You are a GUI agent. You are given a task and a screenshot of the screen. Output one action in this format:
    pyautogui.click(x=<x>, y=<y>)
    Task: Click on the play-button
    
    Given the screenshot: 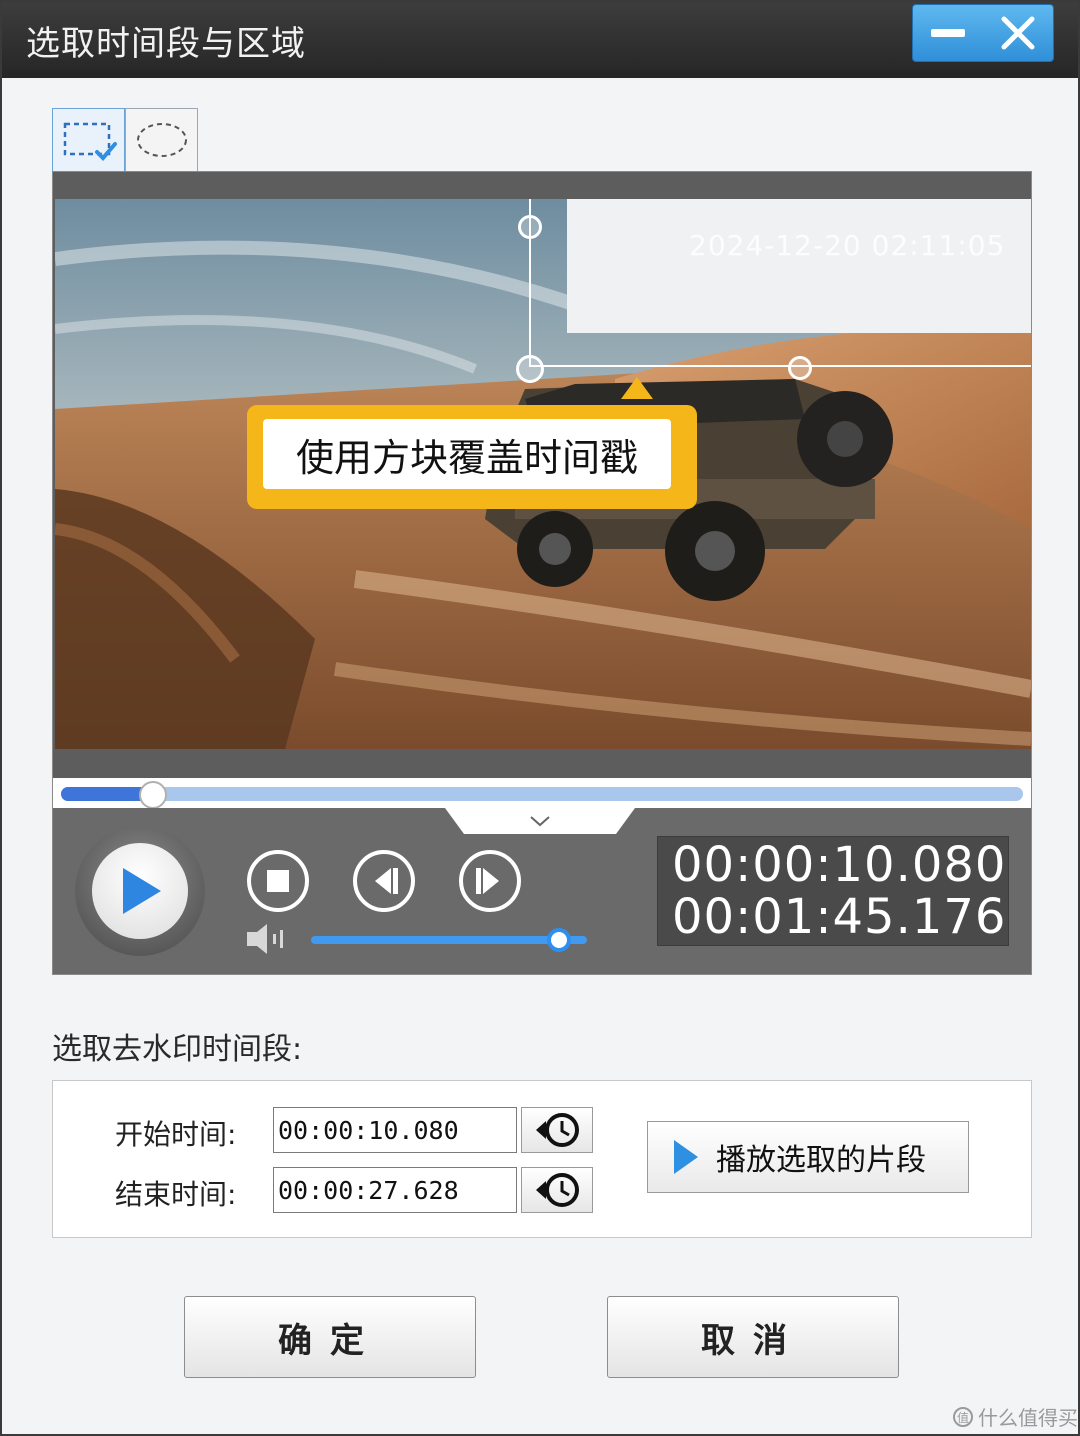 What is the action you would take?
    pyautogui.click(x=140, y=891)
    